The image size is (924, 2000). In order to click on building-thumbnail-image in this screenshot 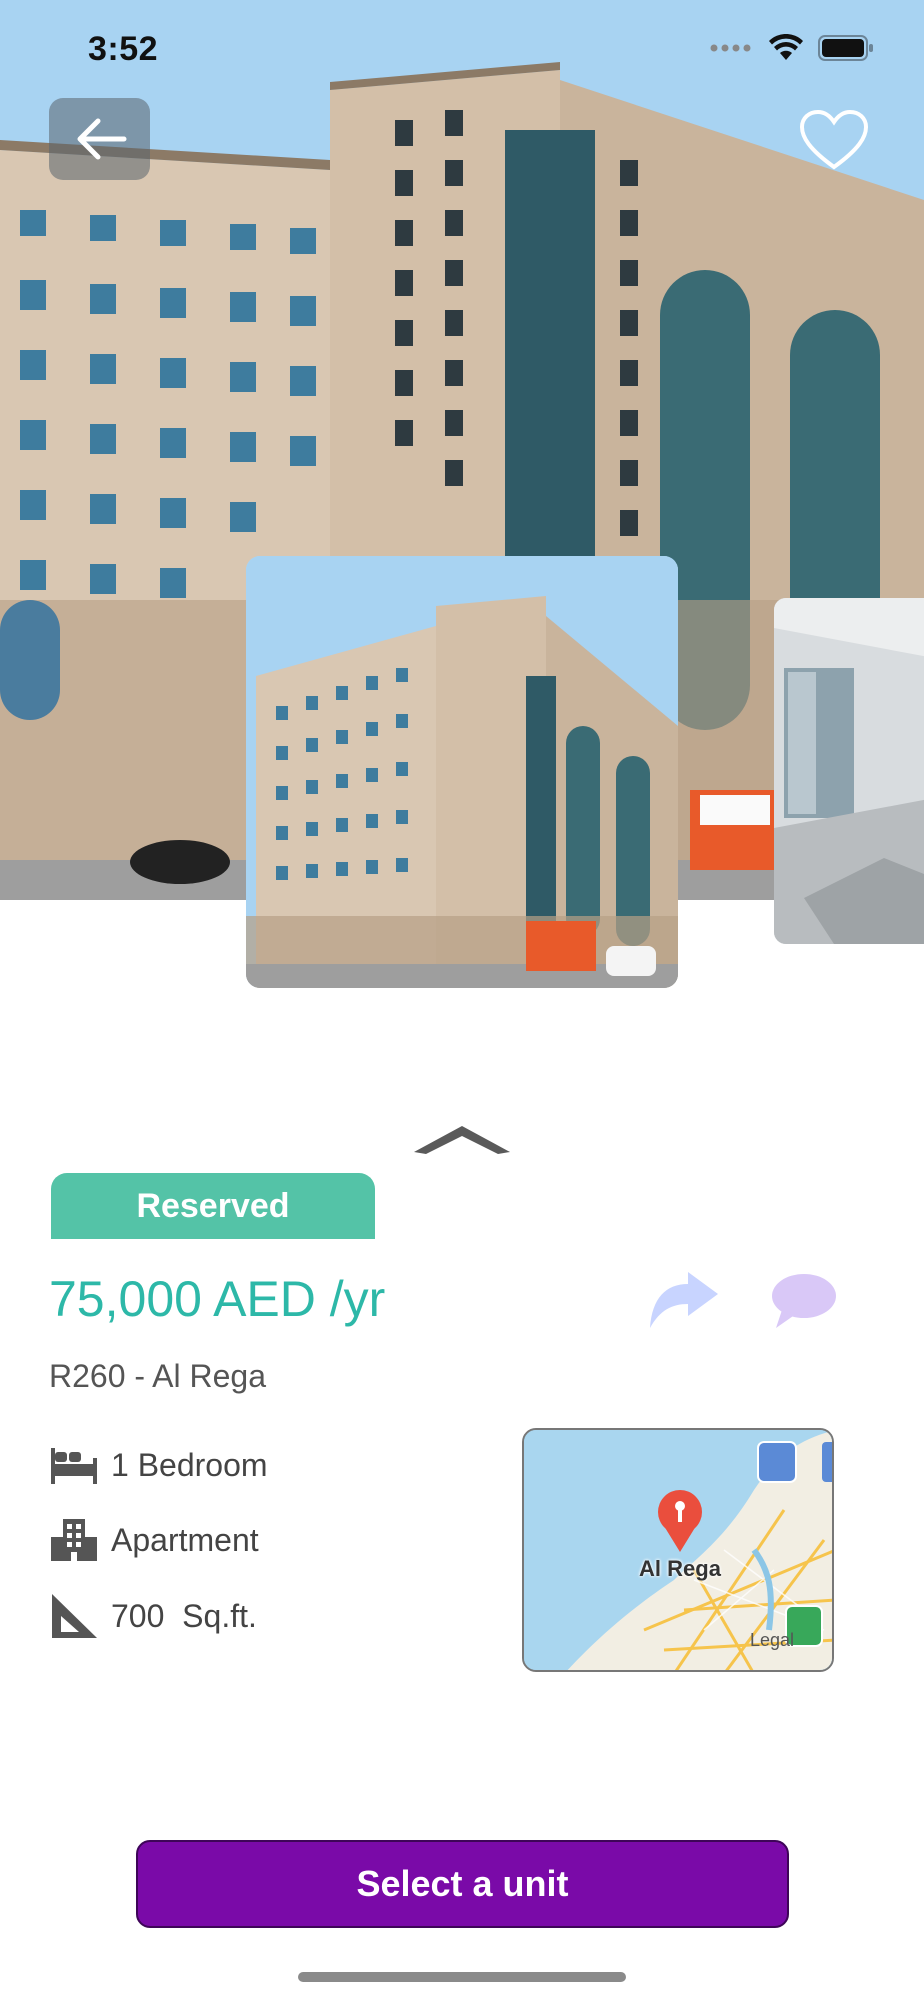, I will do `click(462, 772)`.